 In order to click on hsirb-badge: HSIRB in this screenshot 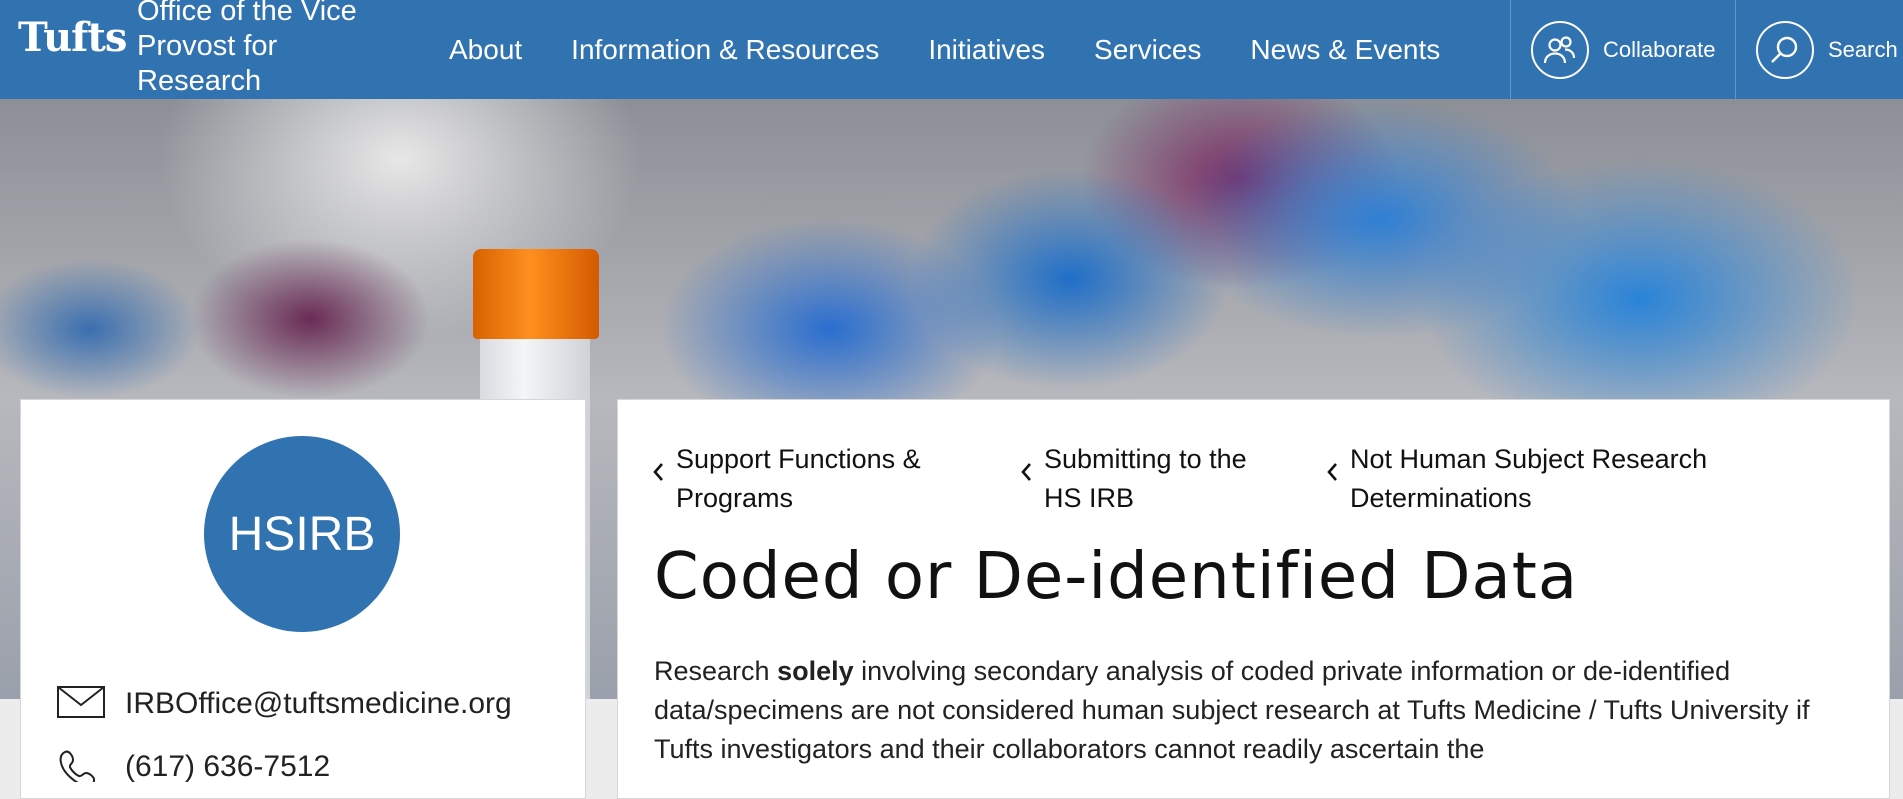, I will do `click(302, 534)`.